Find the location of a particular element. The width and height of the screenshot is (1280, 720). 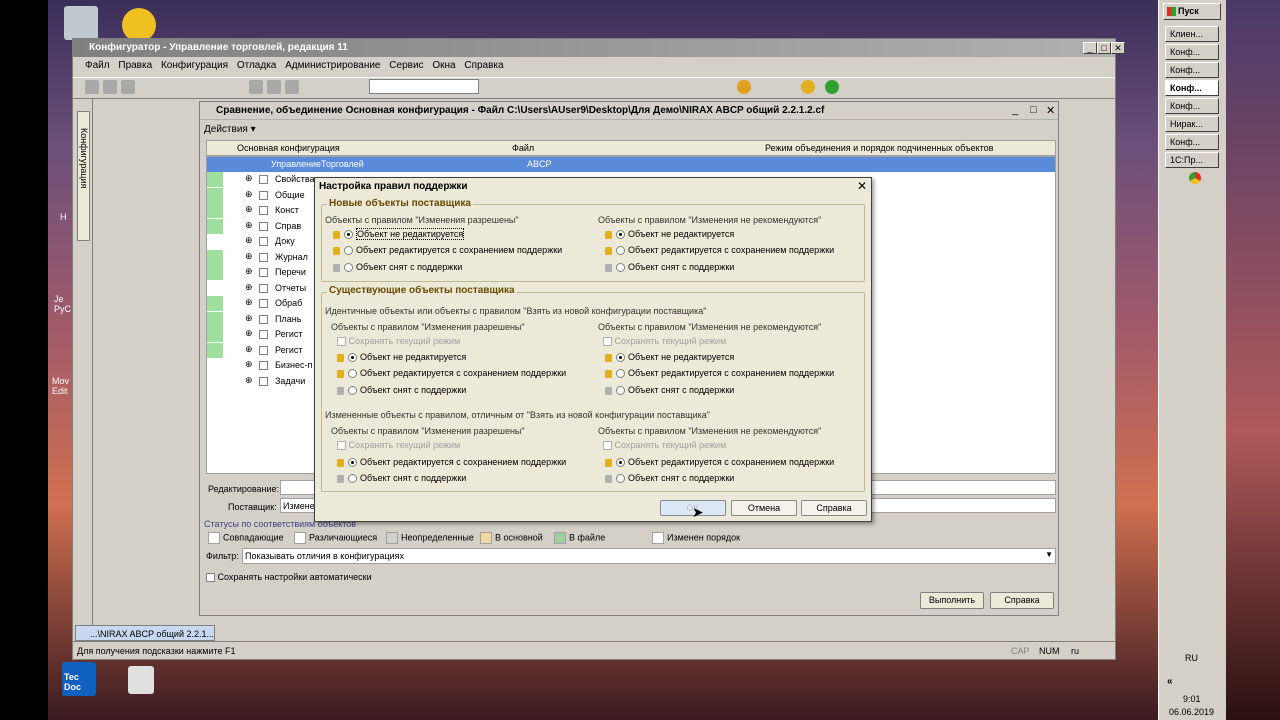

ident-allowed-not-edited: Объект не редактируется is located at coordinates (401, 357).